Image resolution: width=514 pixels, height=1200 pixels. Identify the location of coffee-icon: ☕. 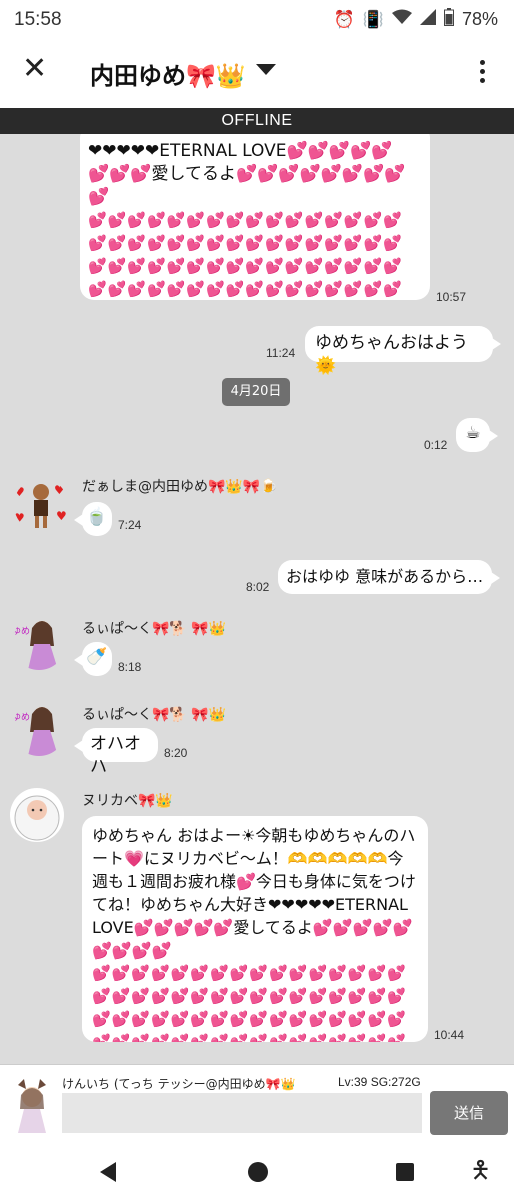
(473, 433).